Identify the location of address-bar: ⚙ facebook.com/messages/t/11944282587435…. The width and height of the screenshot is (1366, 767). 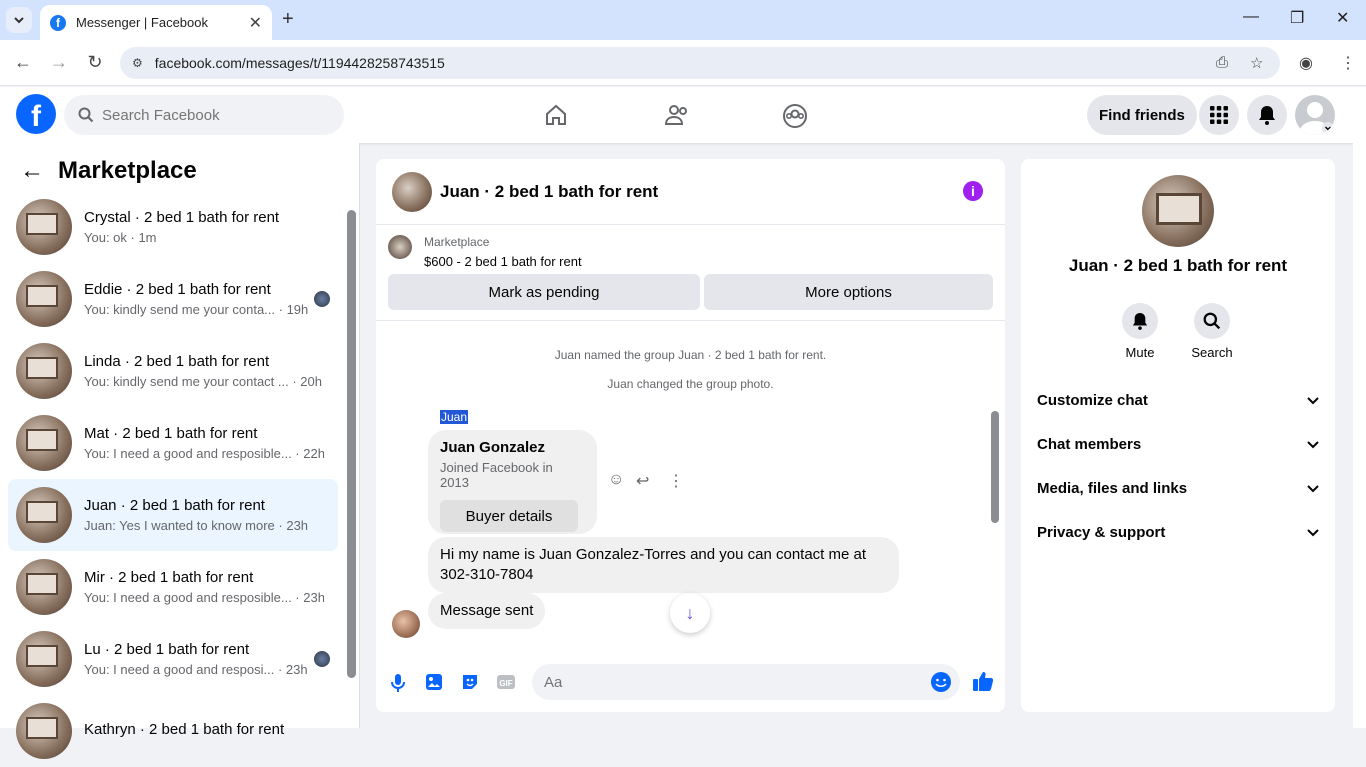
(700, 63).